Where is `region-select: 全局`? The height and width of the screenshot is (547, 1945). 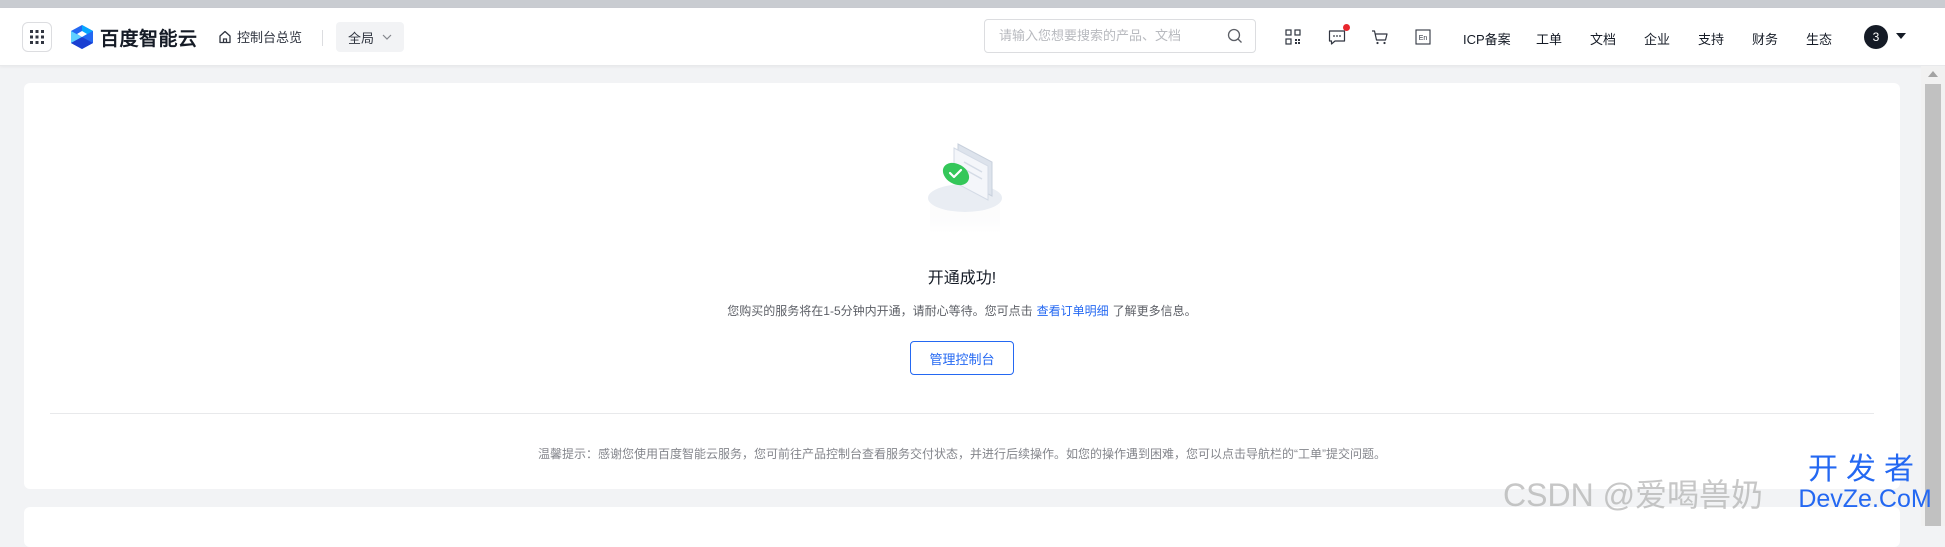
region-select: 全局 is located at coordinates (370, 37).